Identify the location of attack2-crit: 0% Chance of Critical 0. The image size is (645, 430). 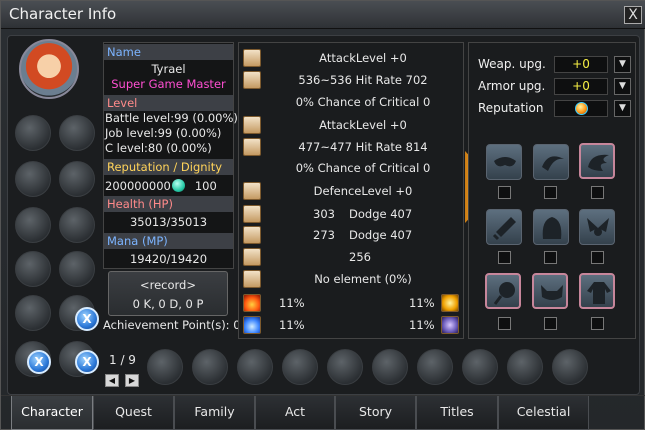
(363, 168).